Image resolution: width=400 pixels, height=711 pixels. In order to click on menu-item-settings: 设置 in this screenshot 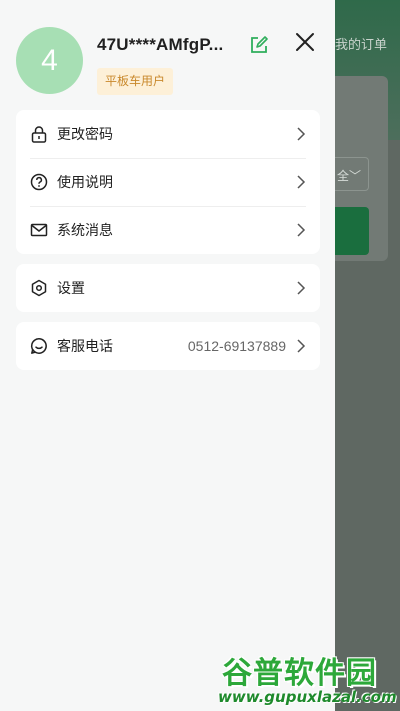, I will do `click(168, 288)`.